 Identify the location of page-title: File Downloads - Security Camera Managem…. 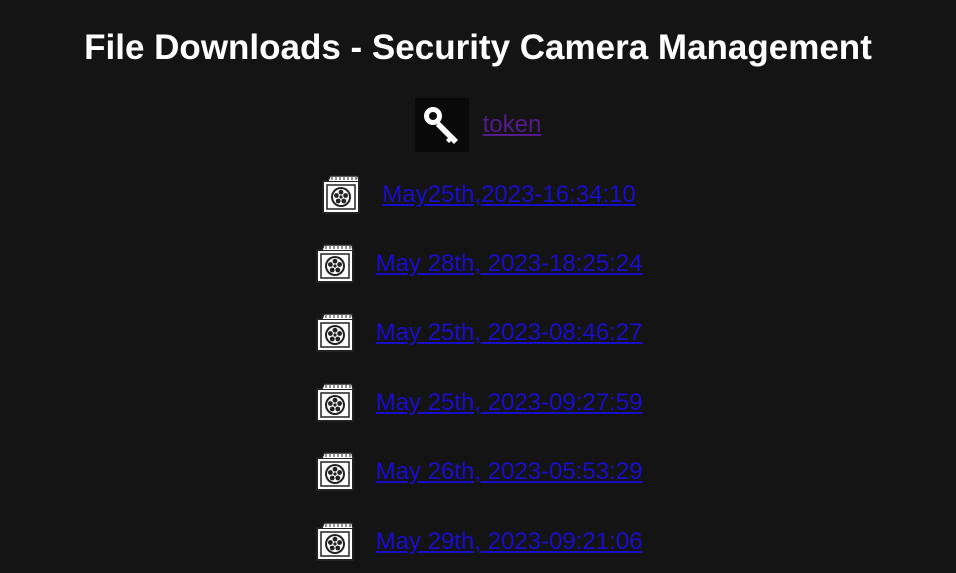
(478, 47).